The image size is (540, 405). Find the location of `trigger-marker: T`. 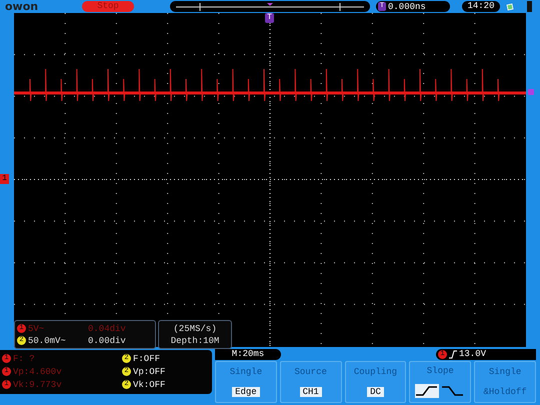

trigger-marker: T is located at coordinates (269, 18).